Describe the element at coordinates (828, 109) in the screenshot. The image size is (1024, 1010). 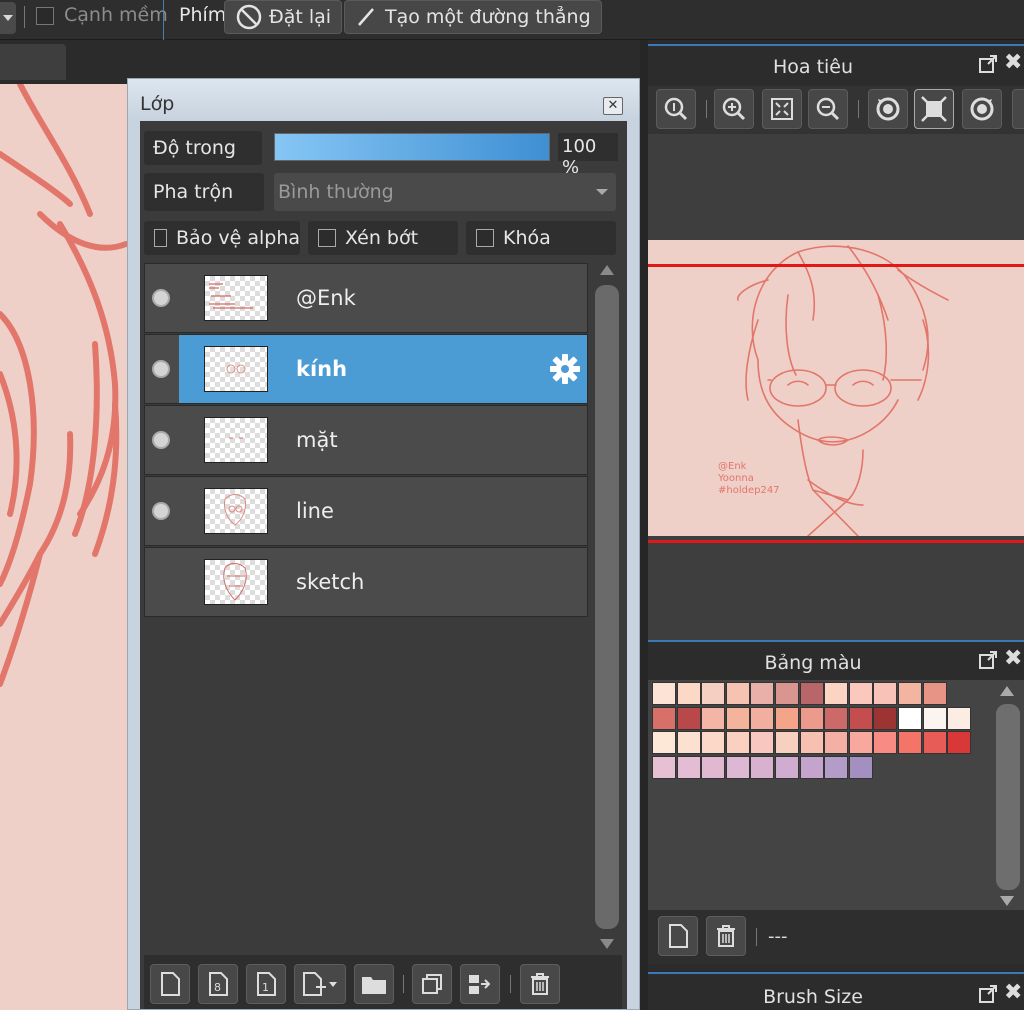
I see `zoom-out-button` at that location.